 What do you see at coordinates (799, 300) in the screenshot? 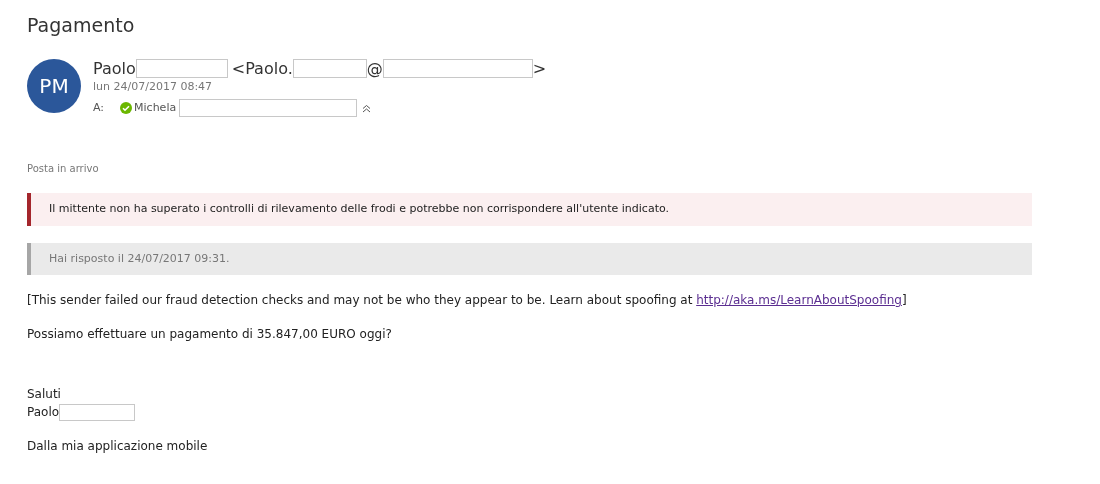
I see `spoofing-link: http://aka.ms/LearnAboutSpoofing` at bounding box center [799, 300].